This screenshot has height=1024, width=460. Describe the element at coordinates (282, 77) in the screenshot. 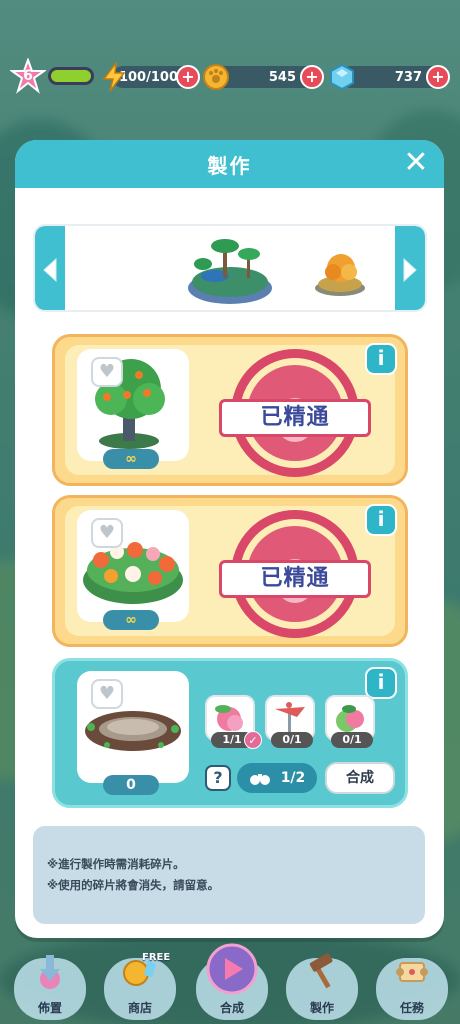

I see `coin-value: 545` at that location.